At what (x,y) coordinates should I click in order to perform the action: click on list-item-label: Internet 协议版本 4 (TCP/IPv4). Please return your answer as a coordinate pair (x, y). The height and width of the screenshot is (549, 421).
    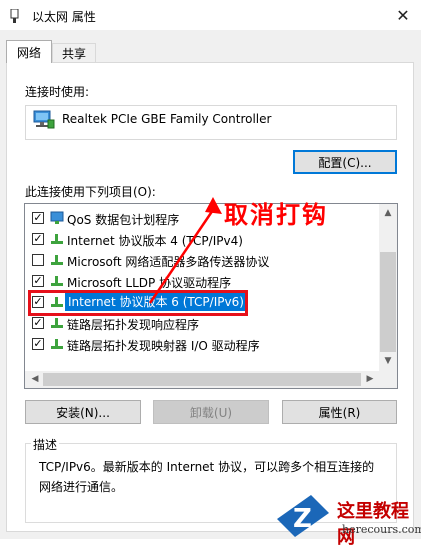
    Looking at the image, I should click on (155, 241).